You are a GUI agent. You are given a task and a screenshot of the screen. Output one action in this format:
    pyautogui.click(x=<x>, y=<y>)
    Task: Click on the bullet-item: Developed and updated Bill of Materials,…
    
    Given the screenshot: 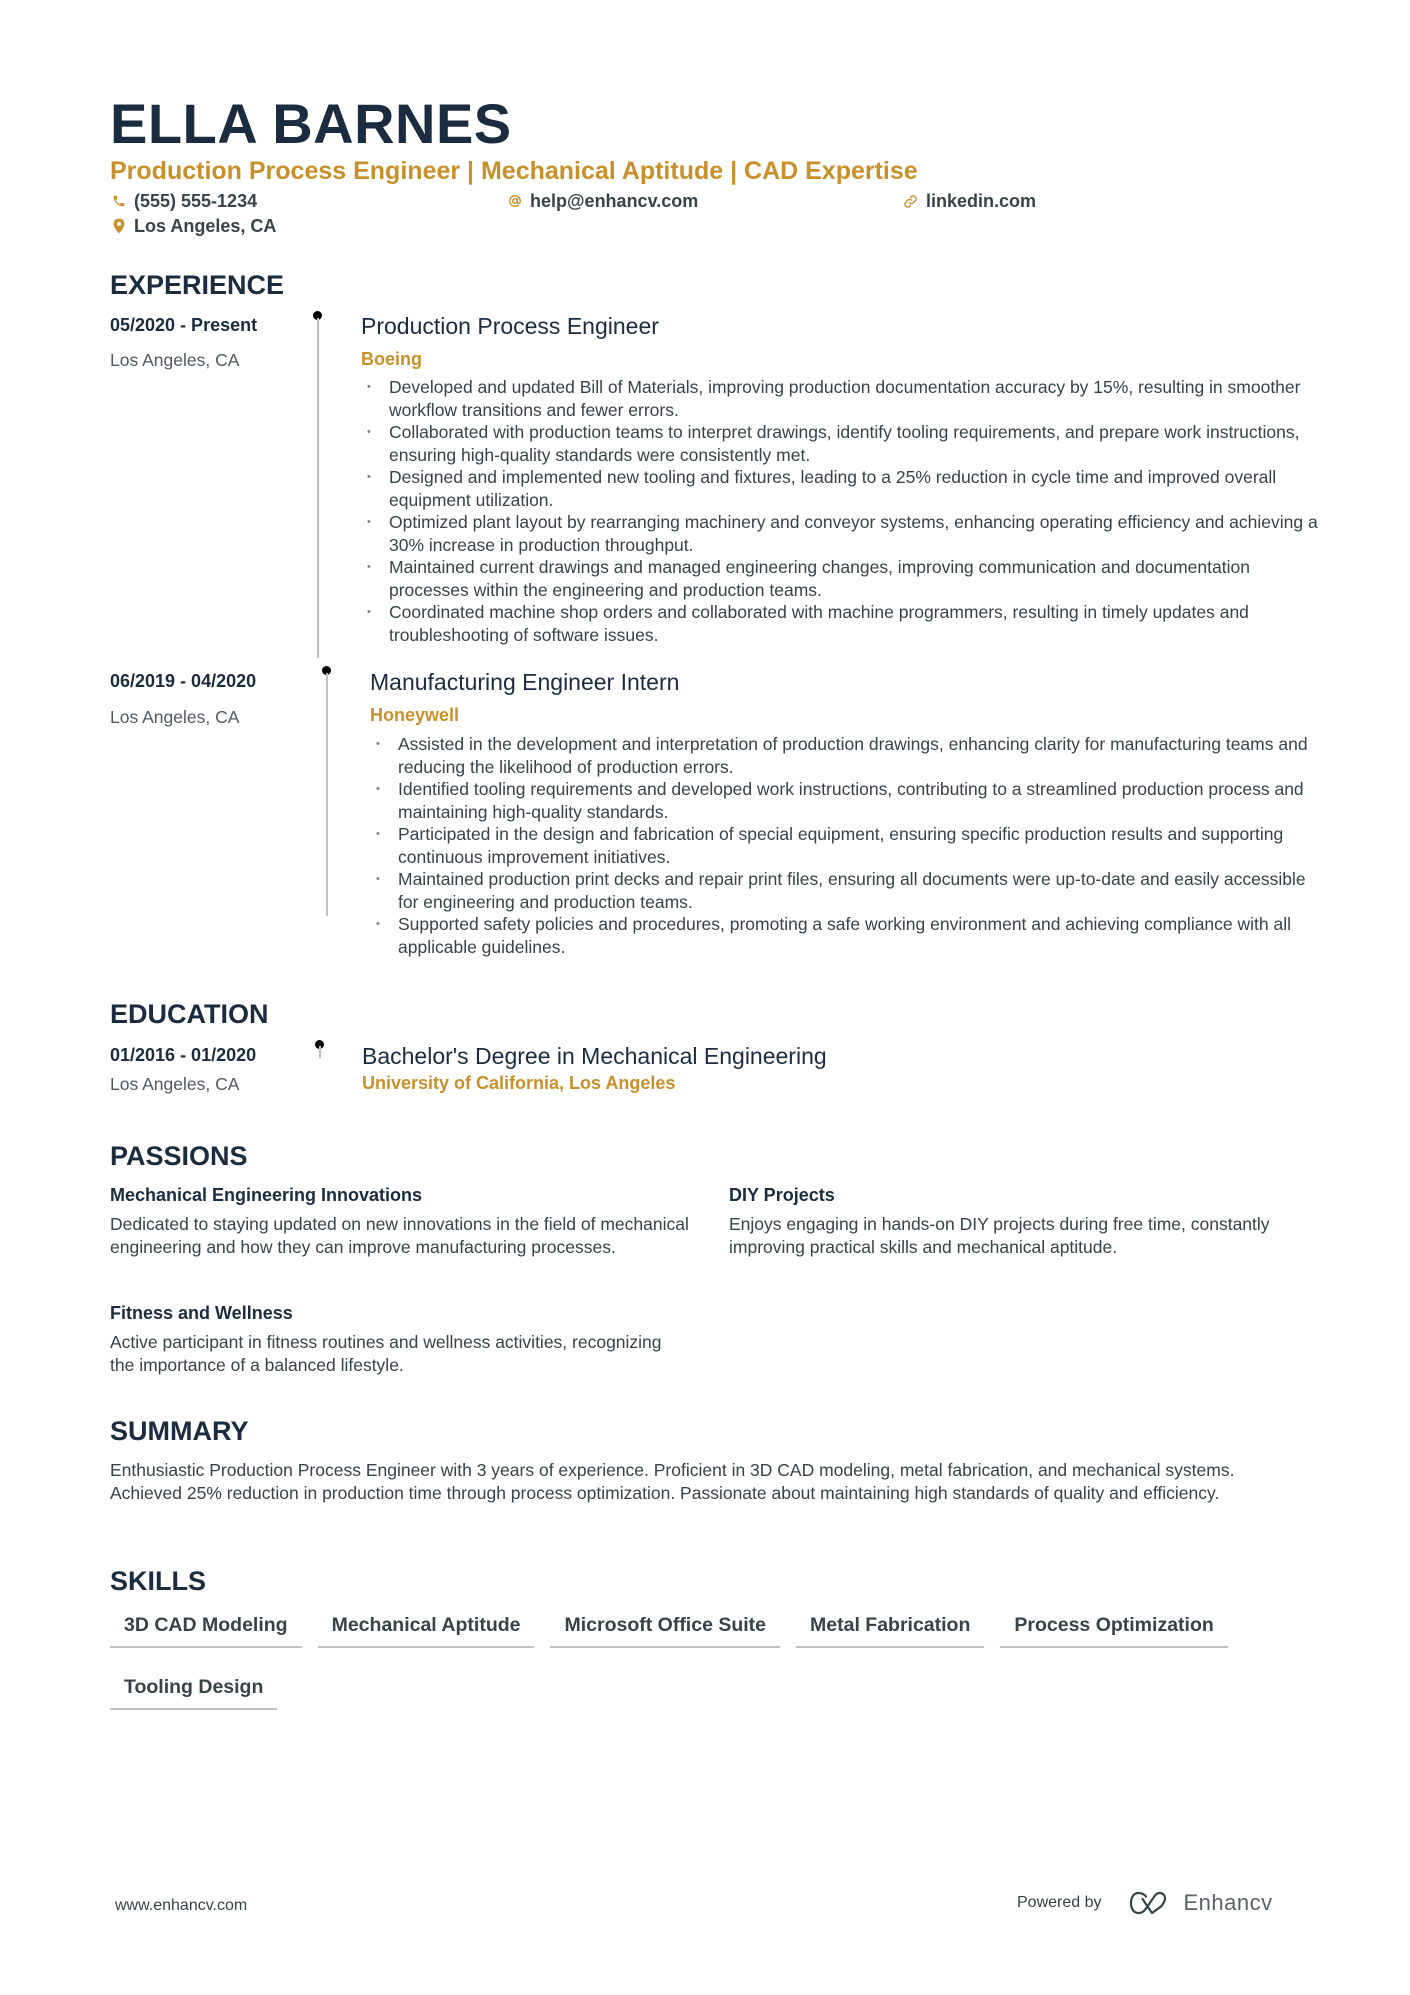 What is the action you would take?
    pyautogui.click(x=841, y=398)
    